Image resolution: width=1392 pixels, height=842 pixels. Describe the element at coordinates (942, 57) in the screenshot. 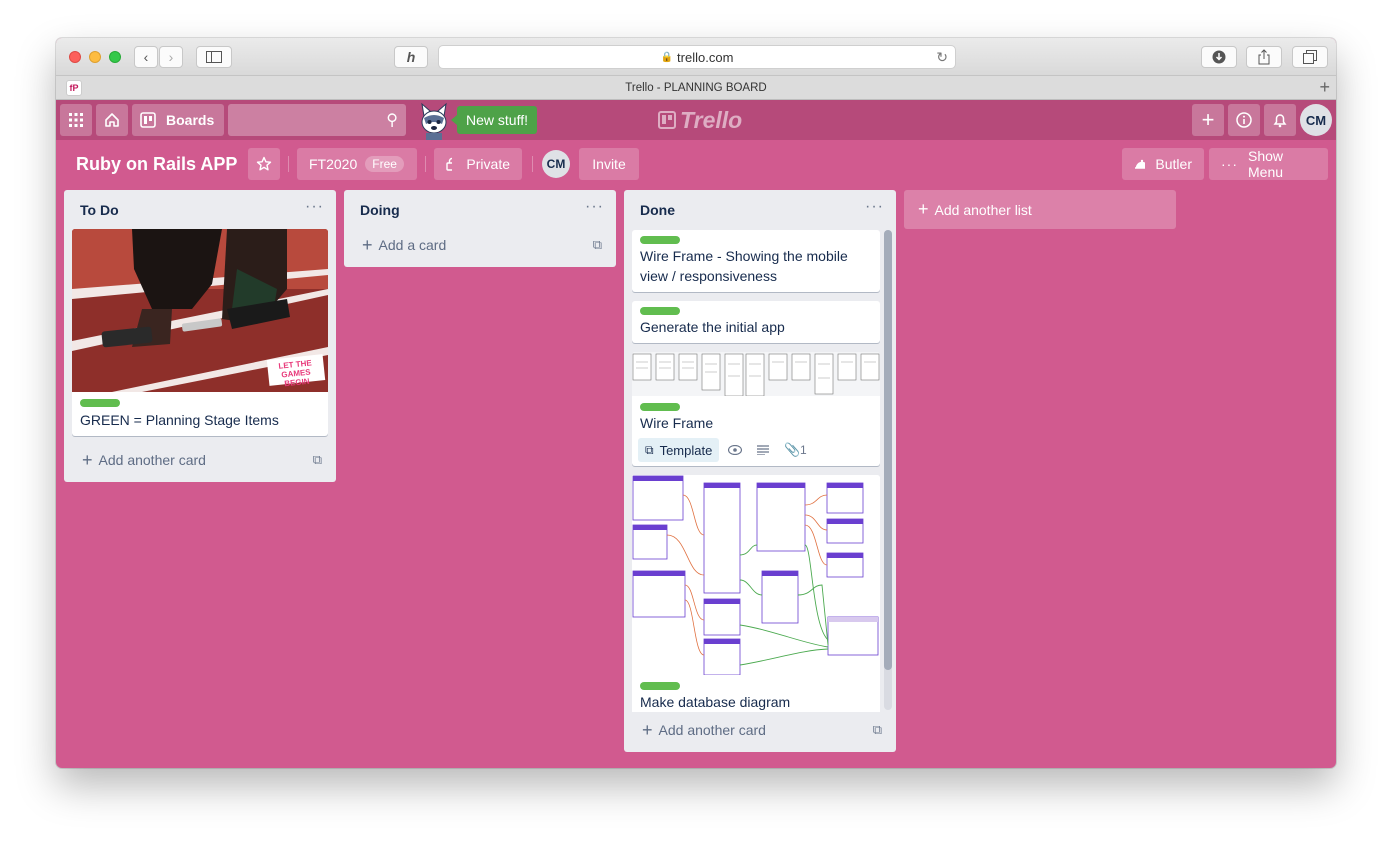

I see `reload-icon: ↻` at that location.